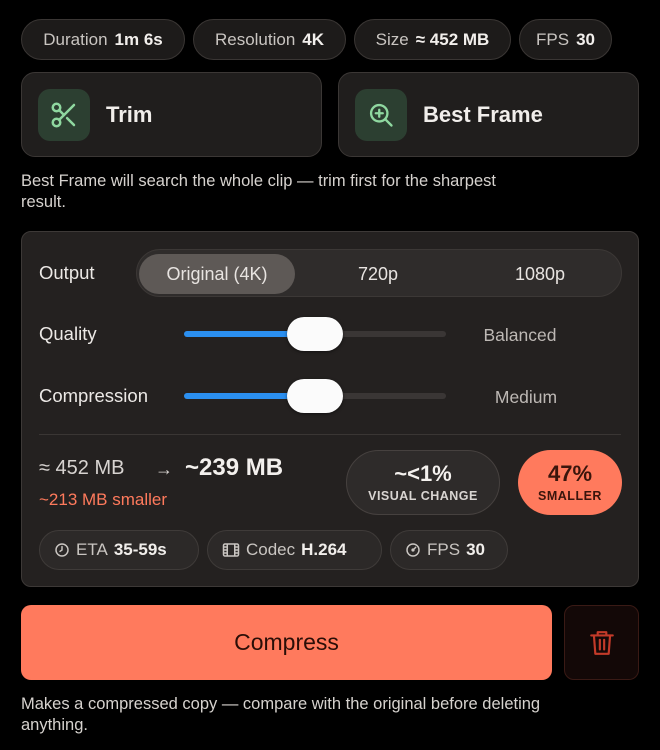 This screenshot has width=660, height=750. I want to click on resolution-label: Resolution, so click(255, 39).